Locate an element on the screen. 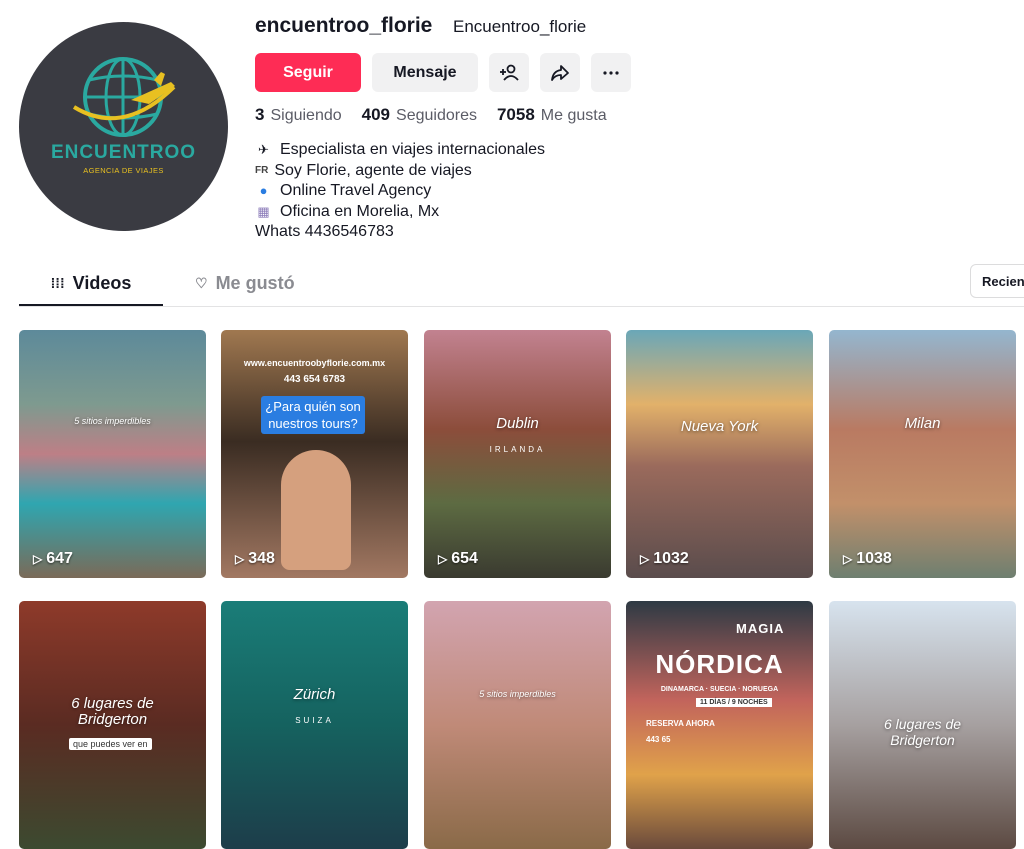 The height and width of the screenshot is (849, 1024). share-button is located at coordinates (560, 72).